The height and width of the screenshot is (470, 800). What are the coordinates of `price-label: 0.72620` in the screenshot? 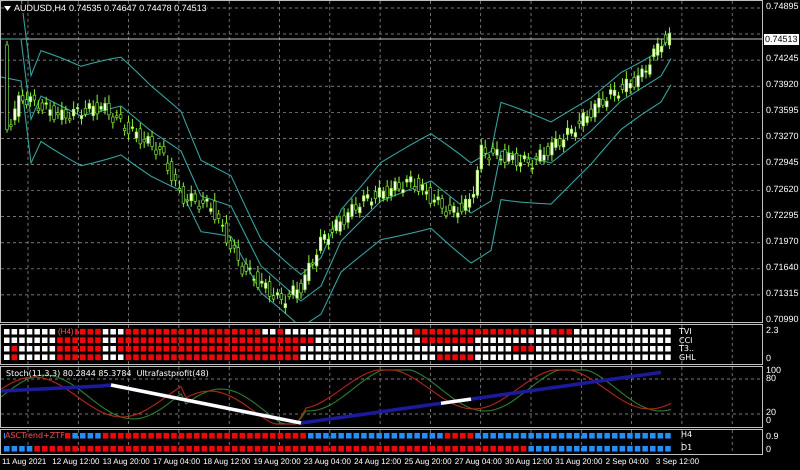 It's located at (782, 189).